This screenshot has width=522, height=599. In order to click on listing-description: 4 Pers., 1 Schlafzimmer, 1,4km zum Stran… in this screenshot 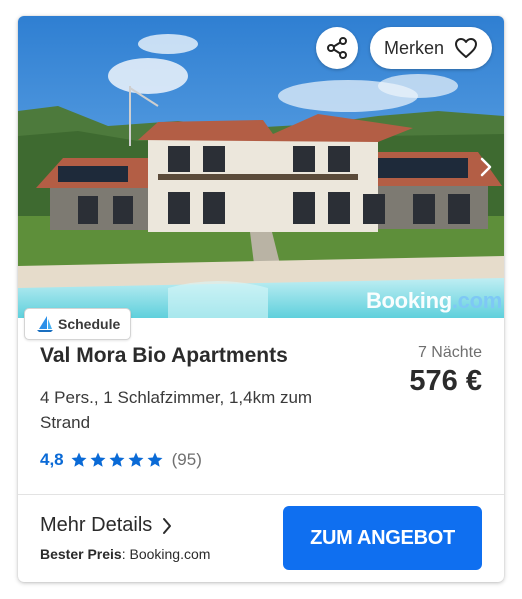, I will do `click(176, 410)`.